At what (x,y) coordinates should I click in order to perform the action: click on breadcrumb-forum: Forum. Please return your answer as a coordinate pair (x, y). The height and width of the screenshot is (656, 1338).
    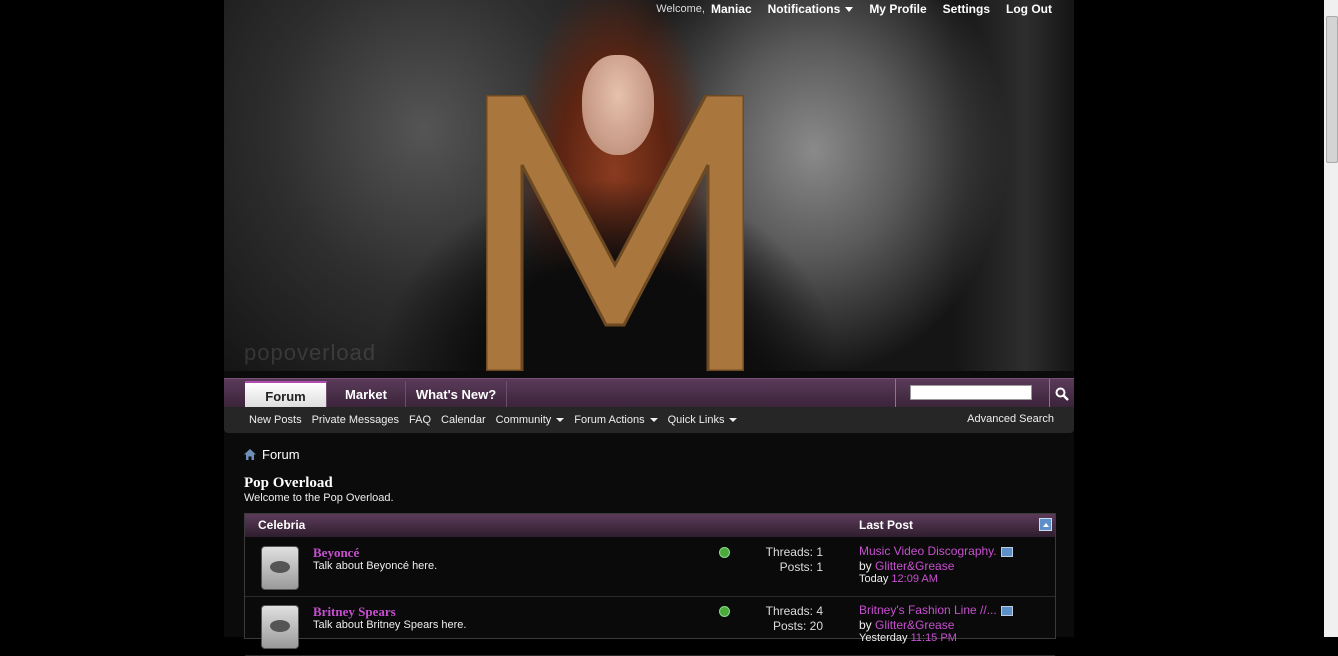
    Looking at the image, I should click on (281, 454).